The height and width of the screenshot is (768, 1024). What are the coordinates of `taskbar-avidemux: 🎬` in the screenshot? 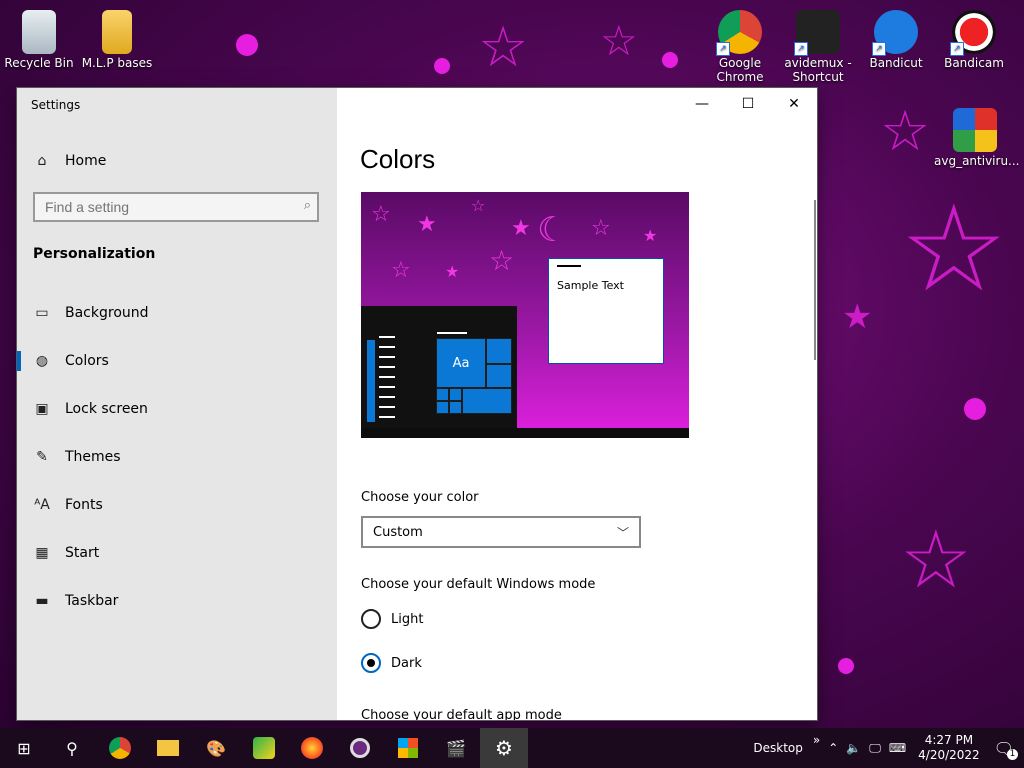 It's located at (456, 748).